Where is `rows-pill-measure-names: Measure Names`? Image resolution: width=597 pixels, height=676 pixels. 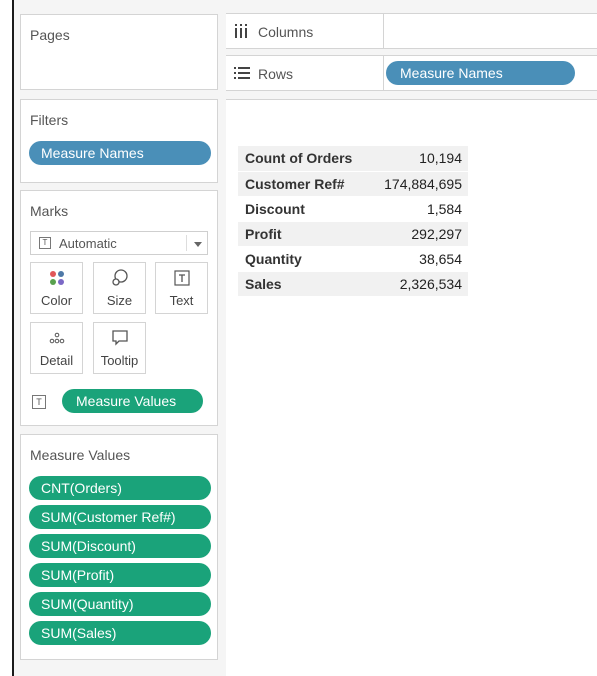
rows-pill-measure-names: Measure Names is located at coordinates (480, 73).